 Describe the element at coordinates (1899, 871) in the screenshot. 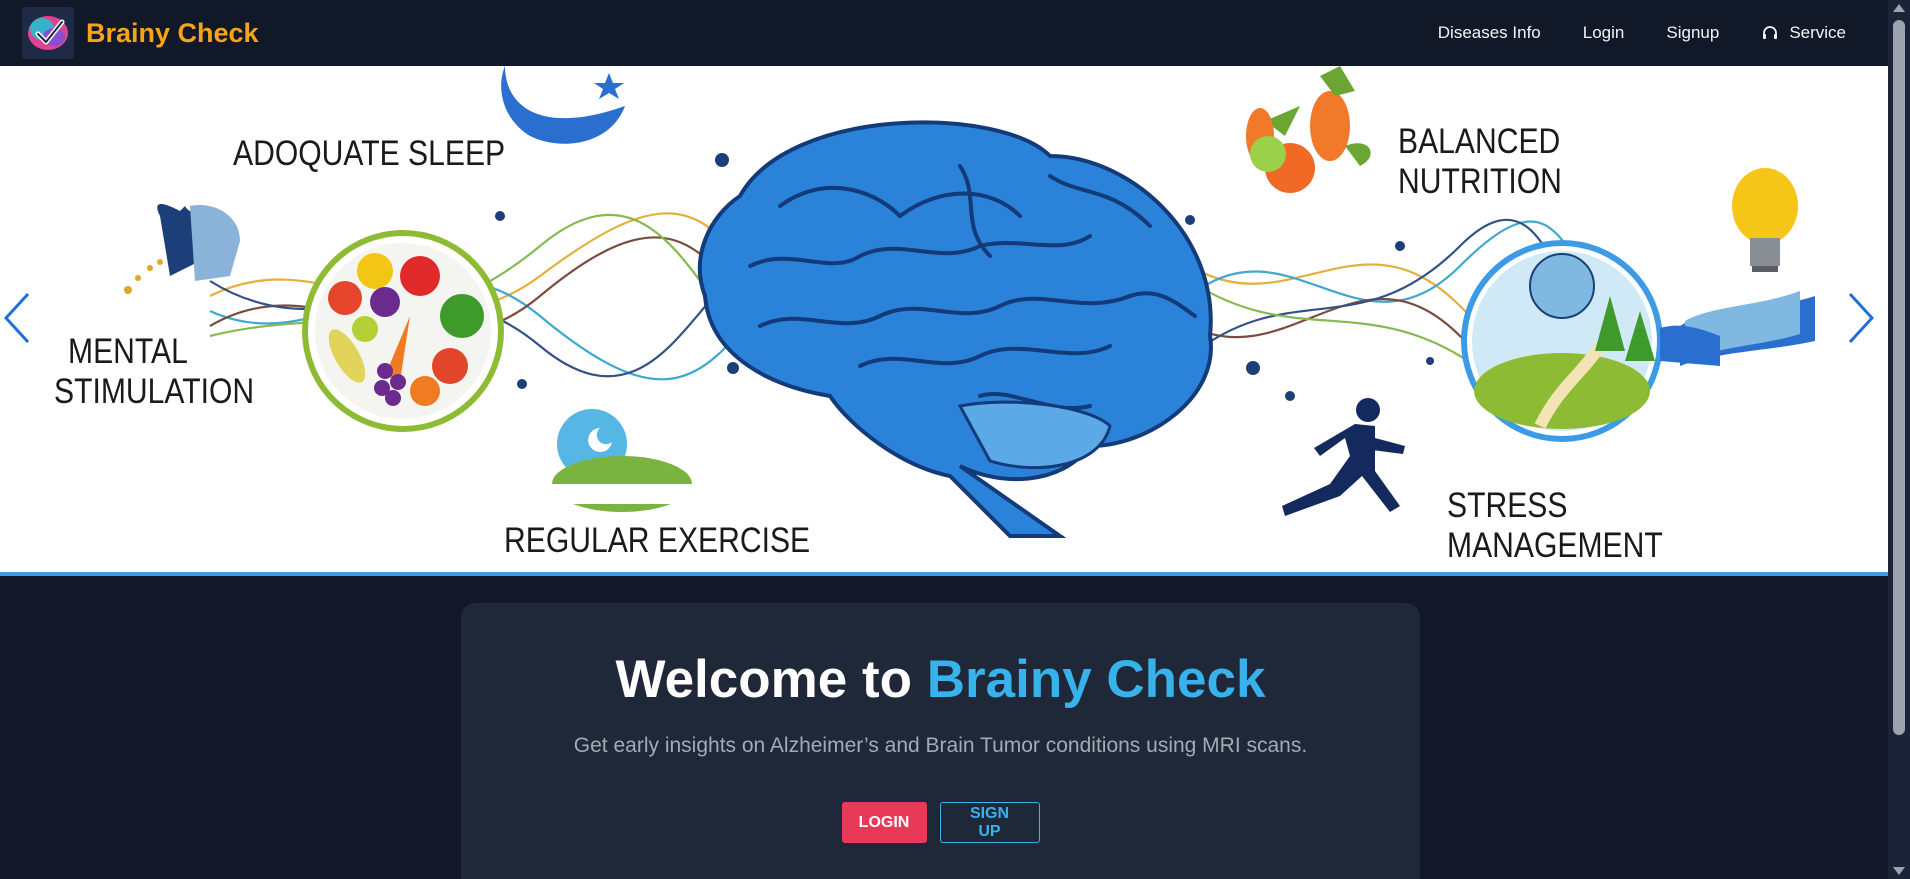

I see `scroll-down-arrow-icon` at that location.